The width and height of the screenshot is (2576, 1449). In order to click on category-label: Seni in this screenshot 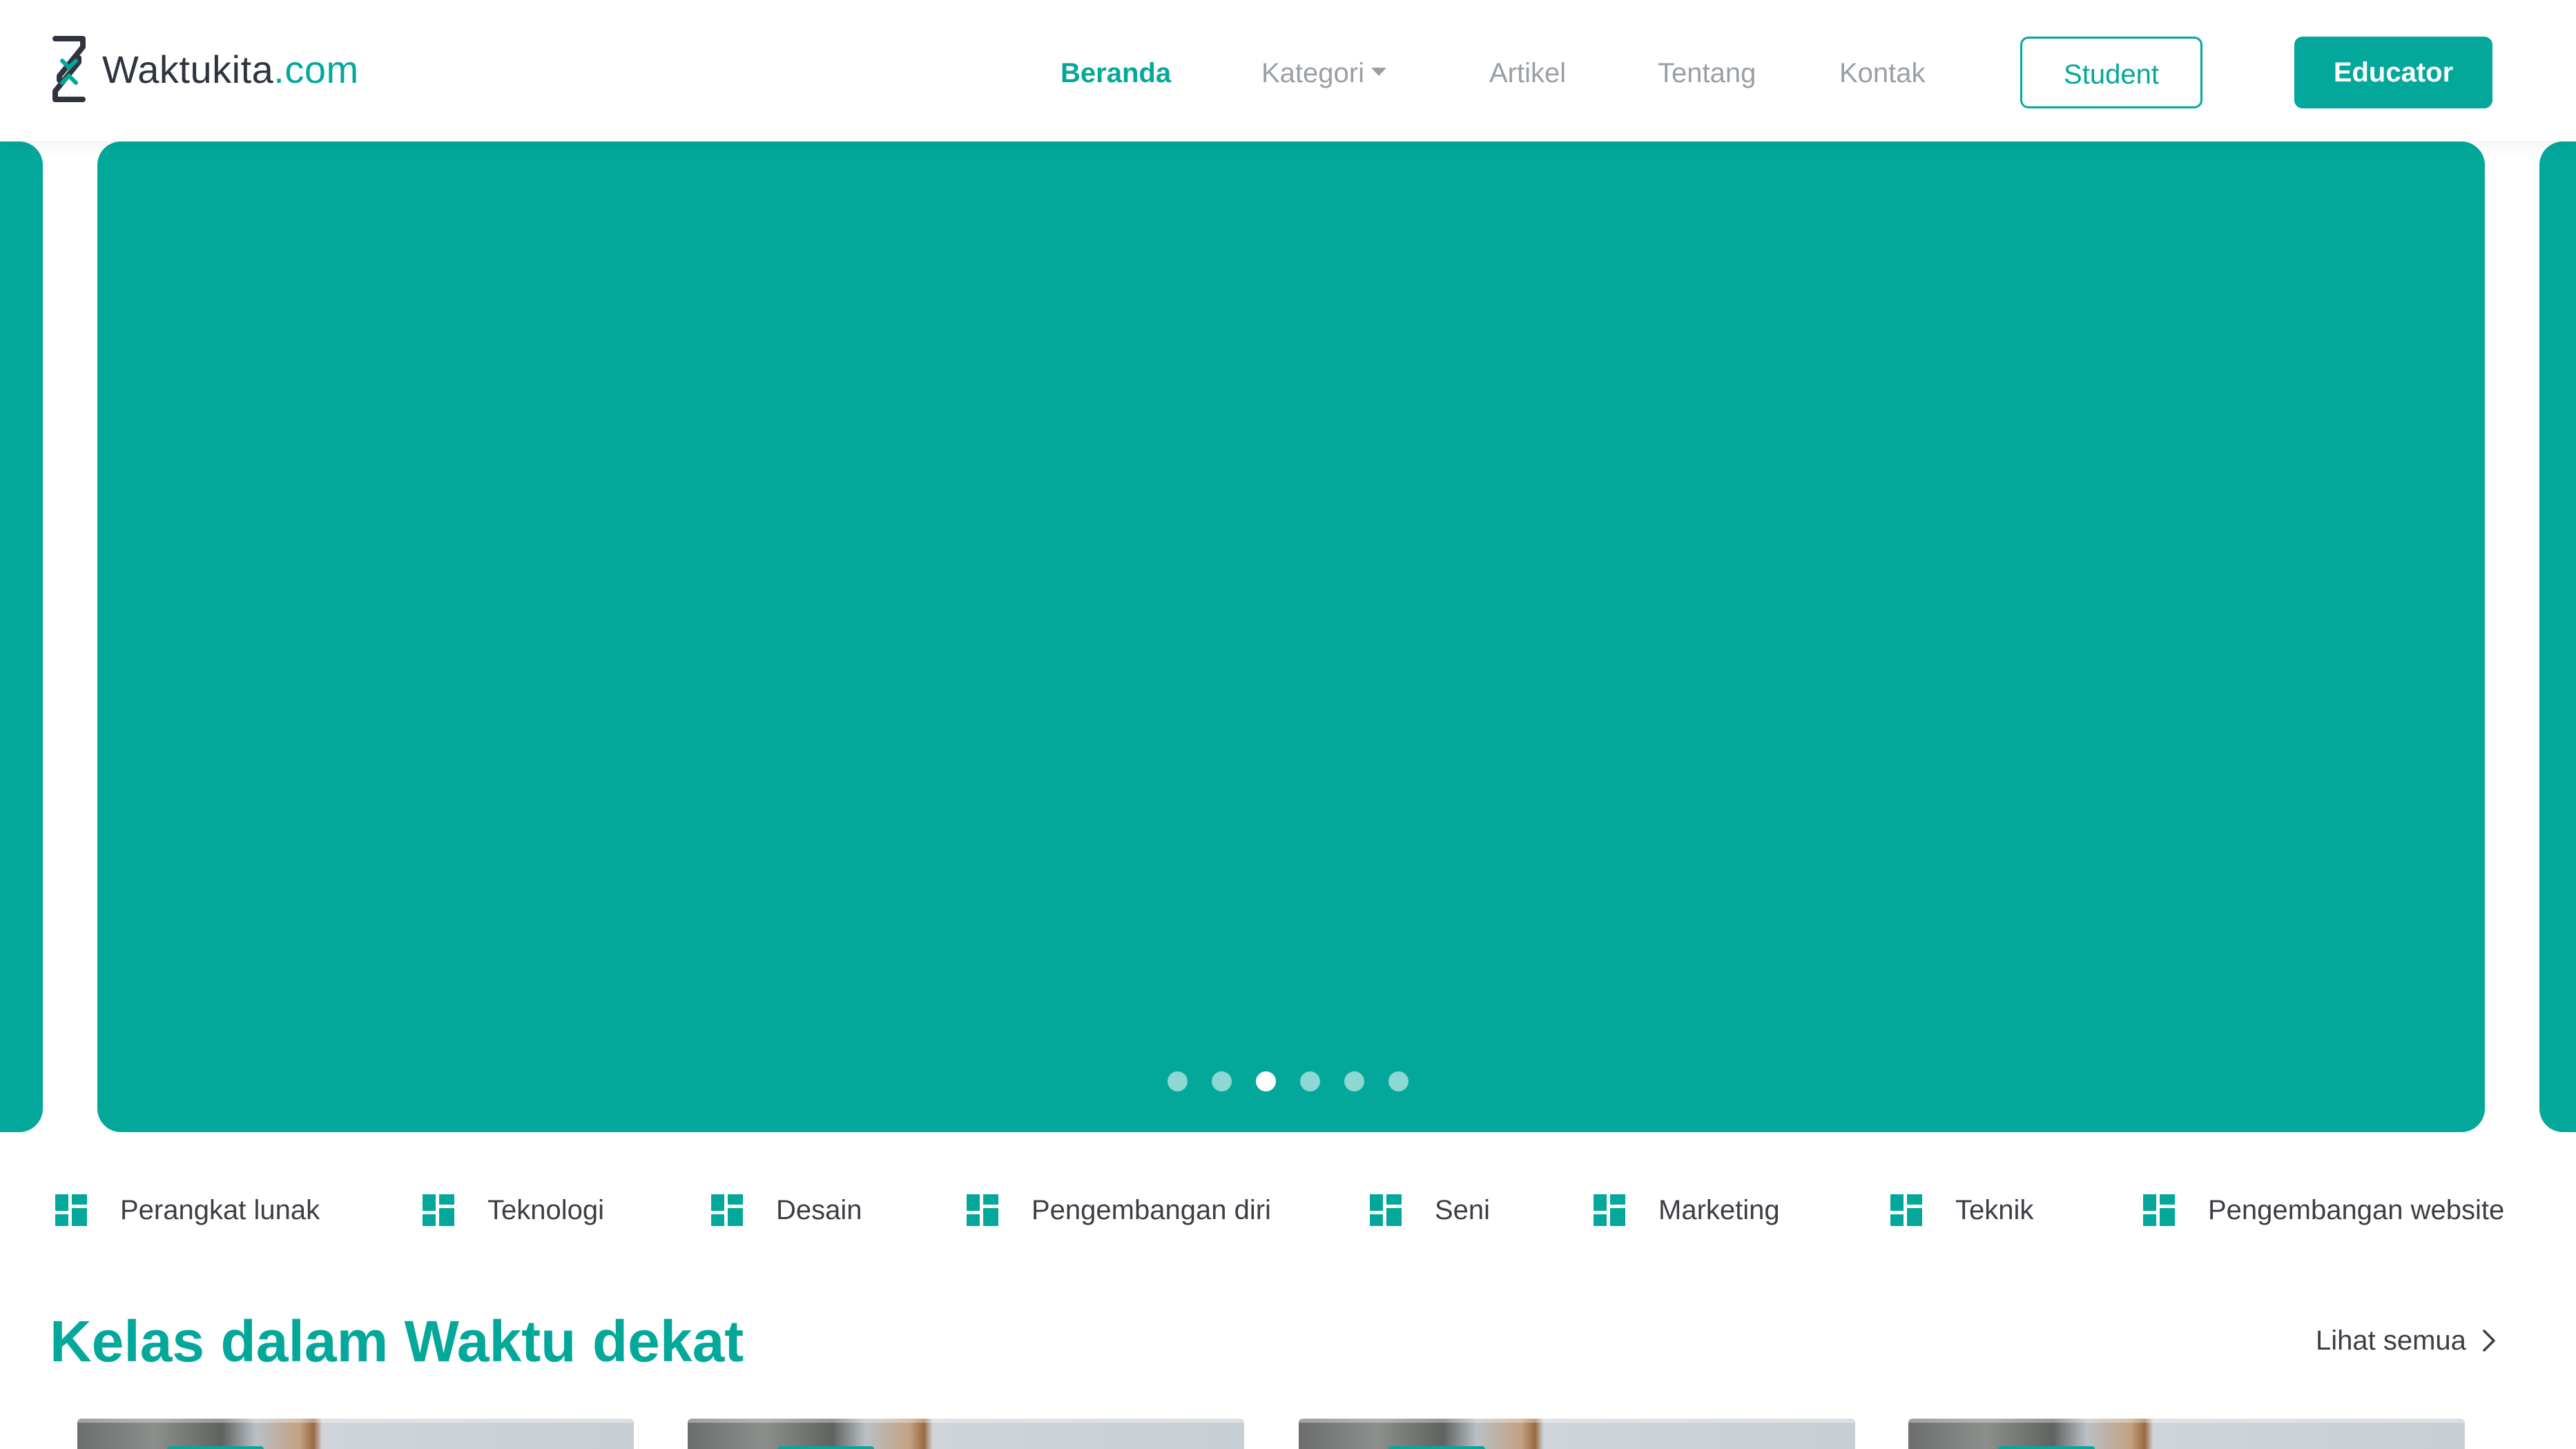, I will do `click(1463, 1209)`.